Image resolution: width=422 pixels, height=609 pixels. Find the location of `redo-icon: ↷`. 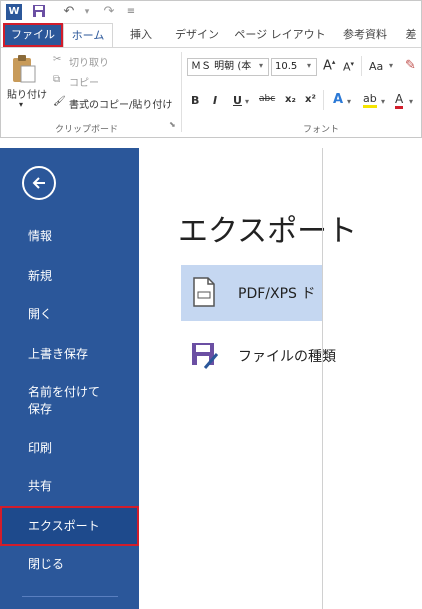

redo-icon: ↷ is located at coordinates (109, 12).